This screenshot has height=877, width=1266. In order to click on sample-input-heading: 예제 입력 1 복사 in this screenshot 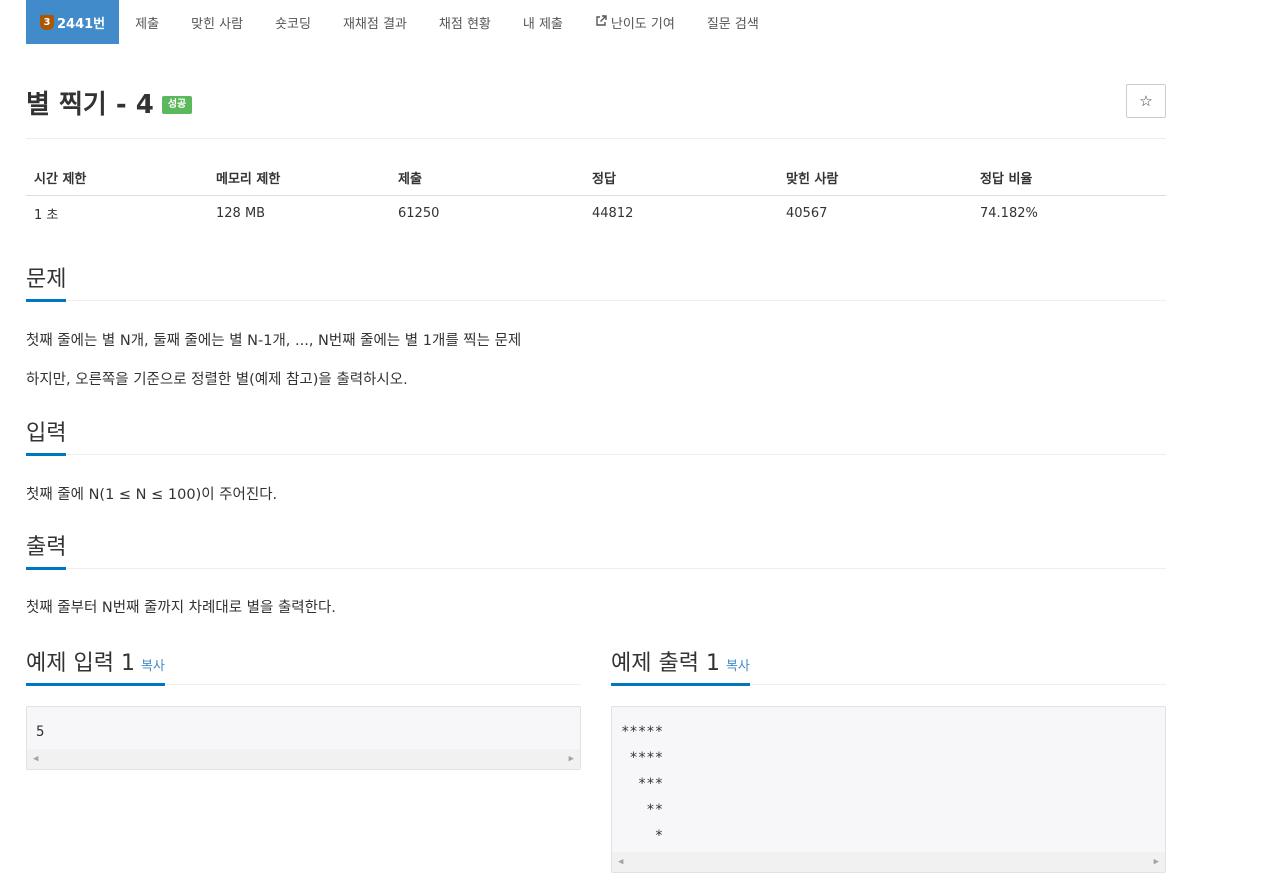, I will do `click(303, 665)`.